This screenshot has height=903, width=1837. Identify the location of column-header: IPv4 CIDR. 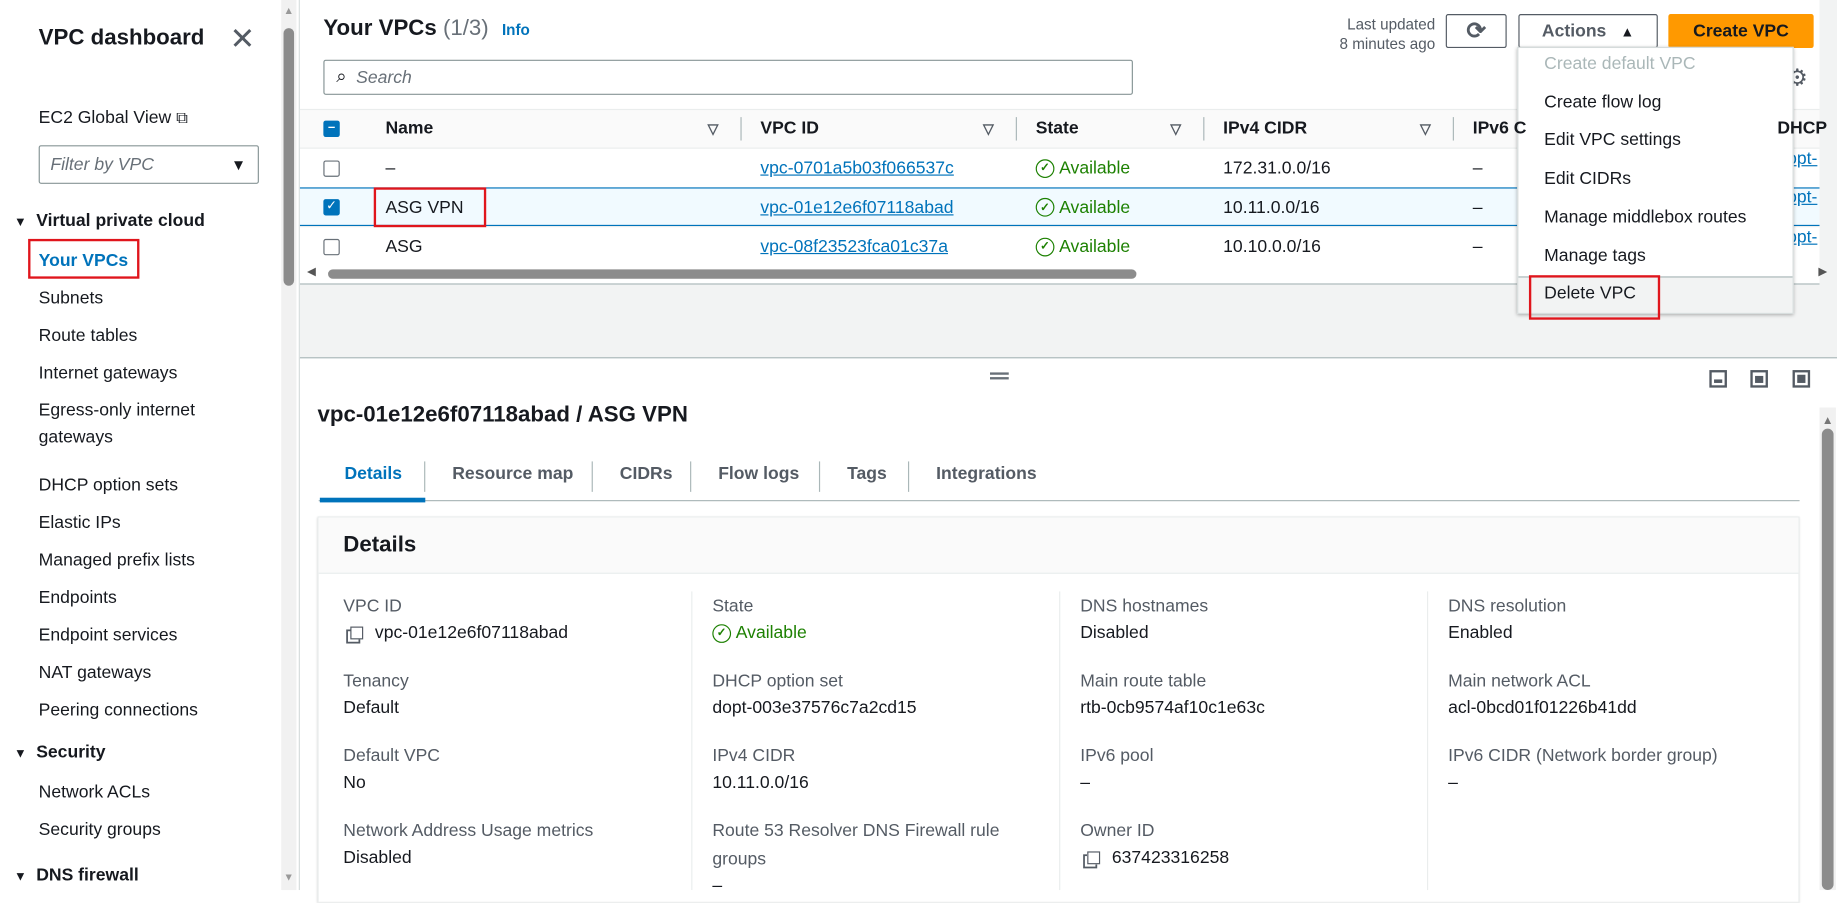
(1265, 128).